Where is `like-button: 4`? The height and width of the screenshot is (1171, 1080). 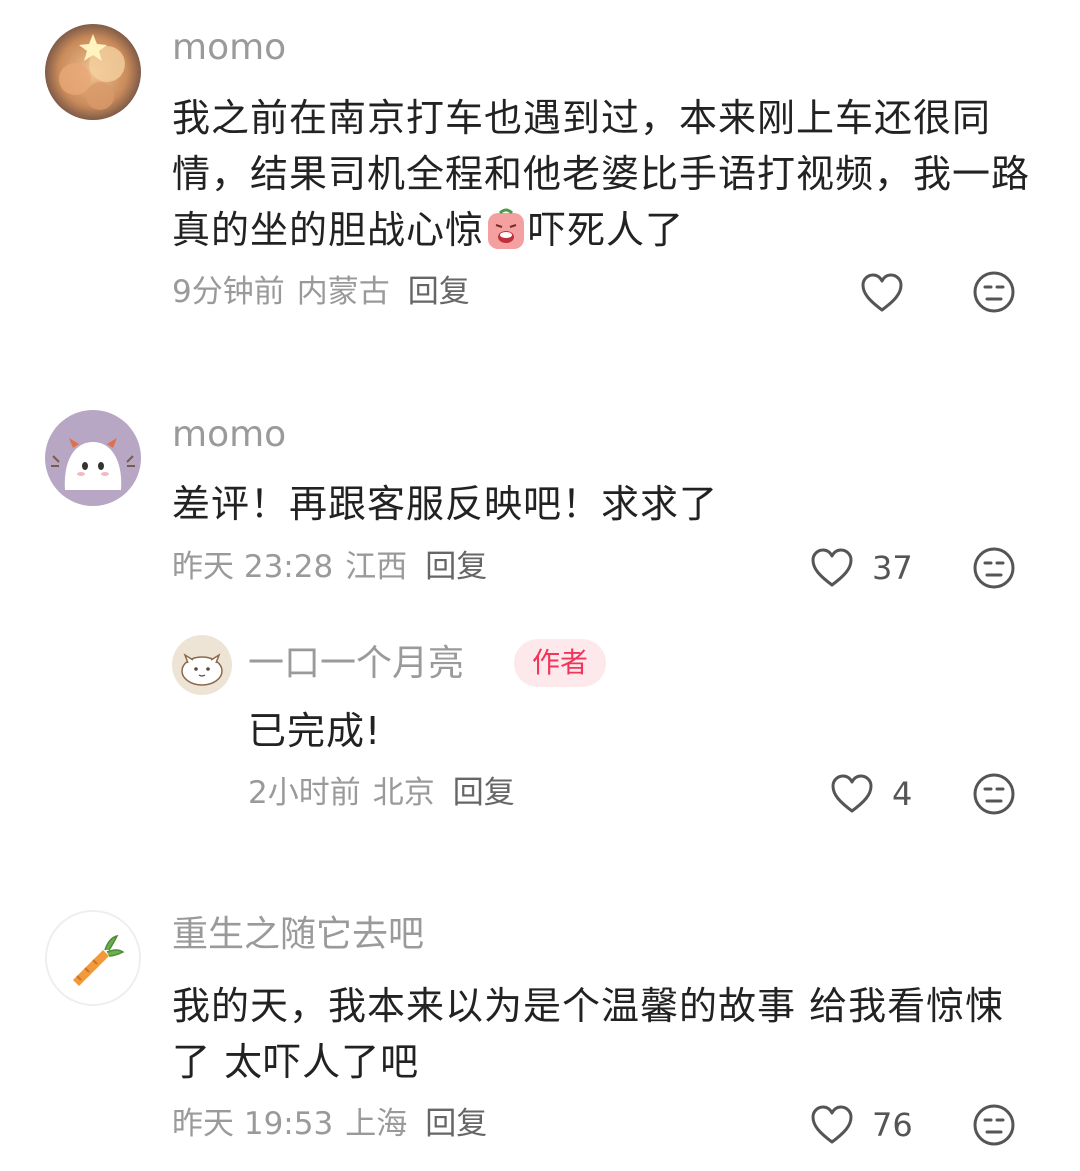 like-button: 4 is located at coordinates (871, 794).